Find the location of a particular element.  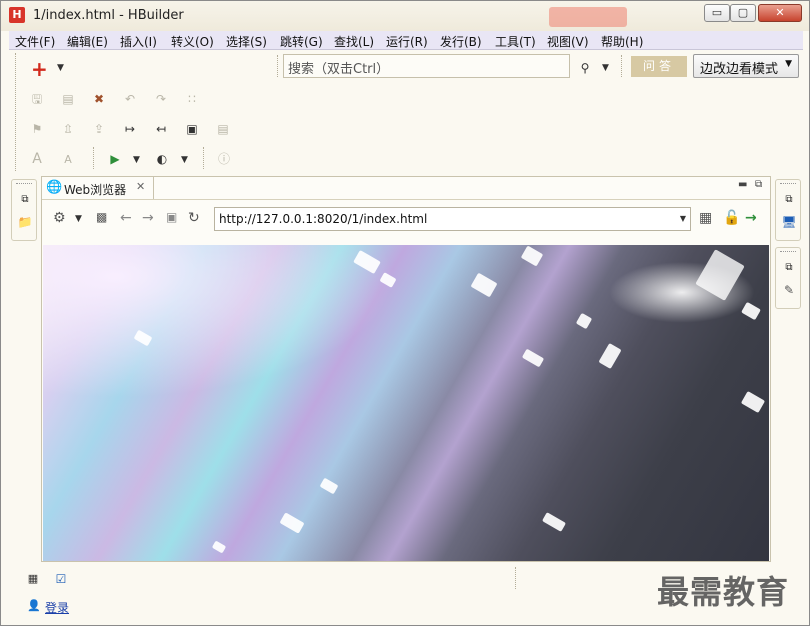

menu-help: 帮助(H) is located at coordinates (622, 41).